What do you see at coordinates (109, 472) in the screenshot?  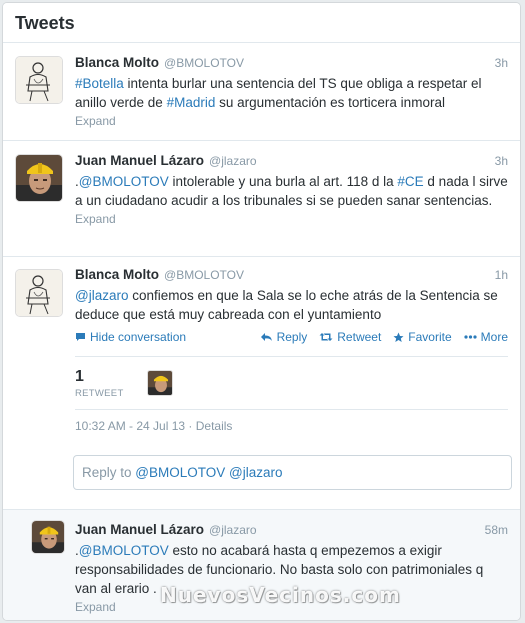 I see `reply-prefix: Reply to` at bounding box center [109, 472].